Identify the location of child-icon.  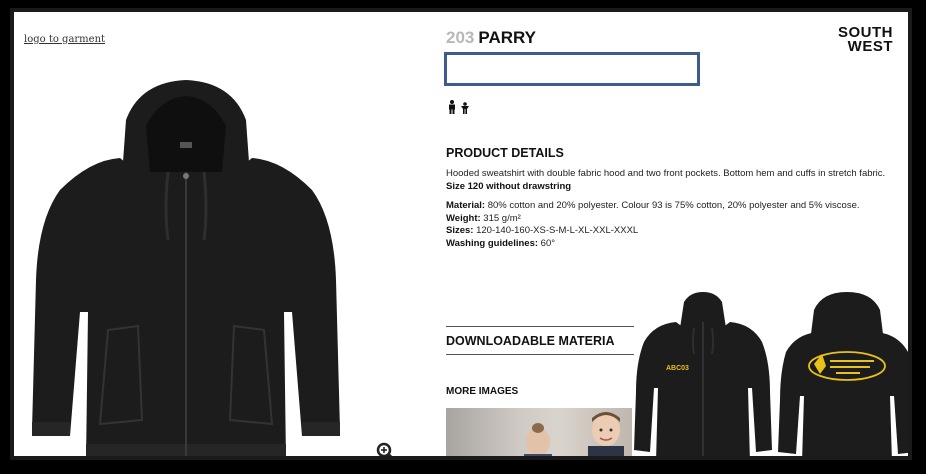
(465, 108).